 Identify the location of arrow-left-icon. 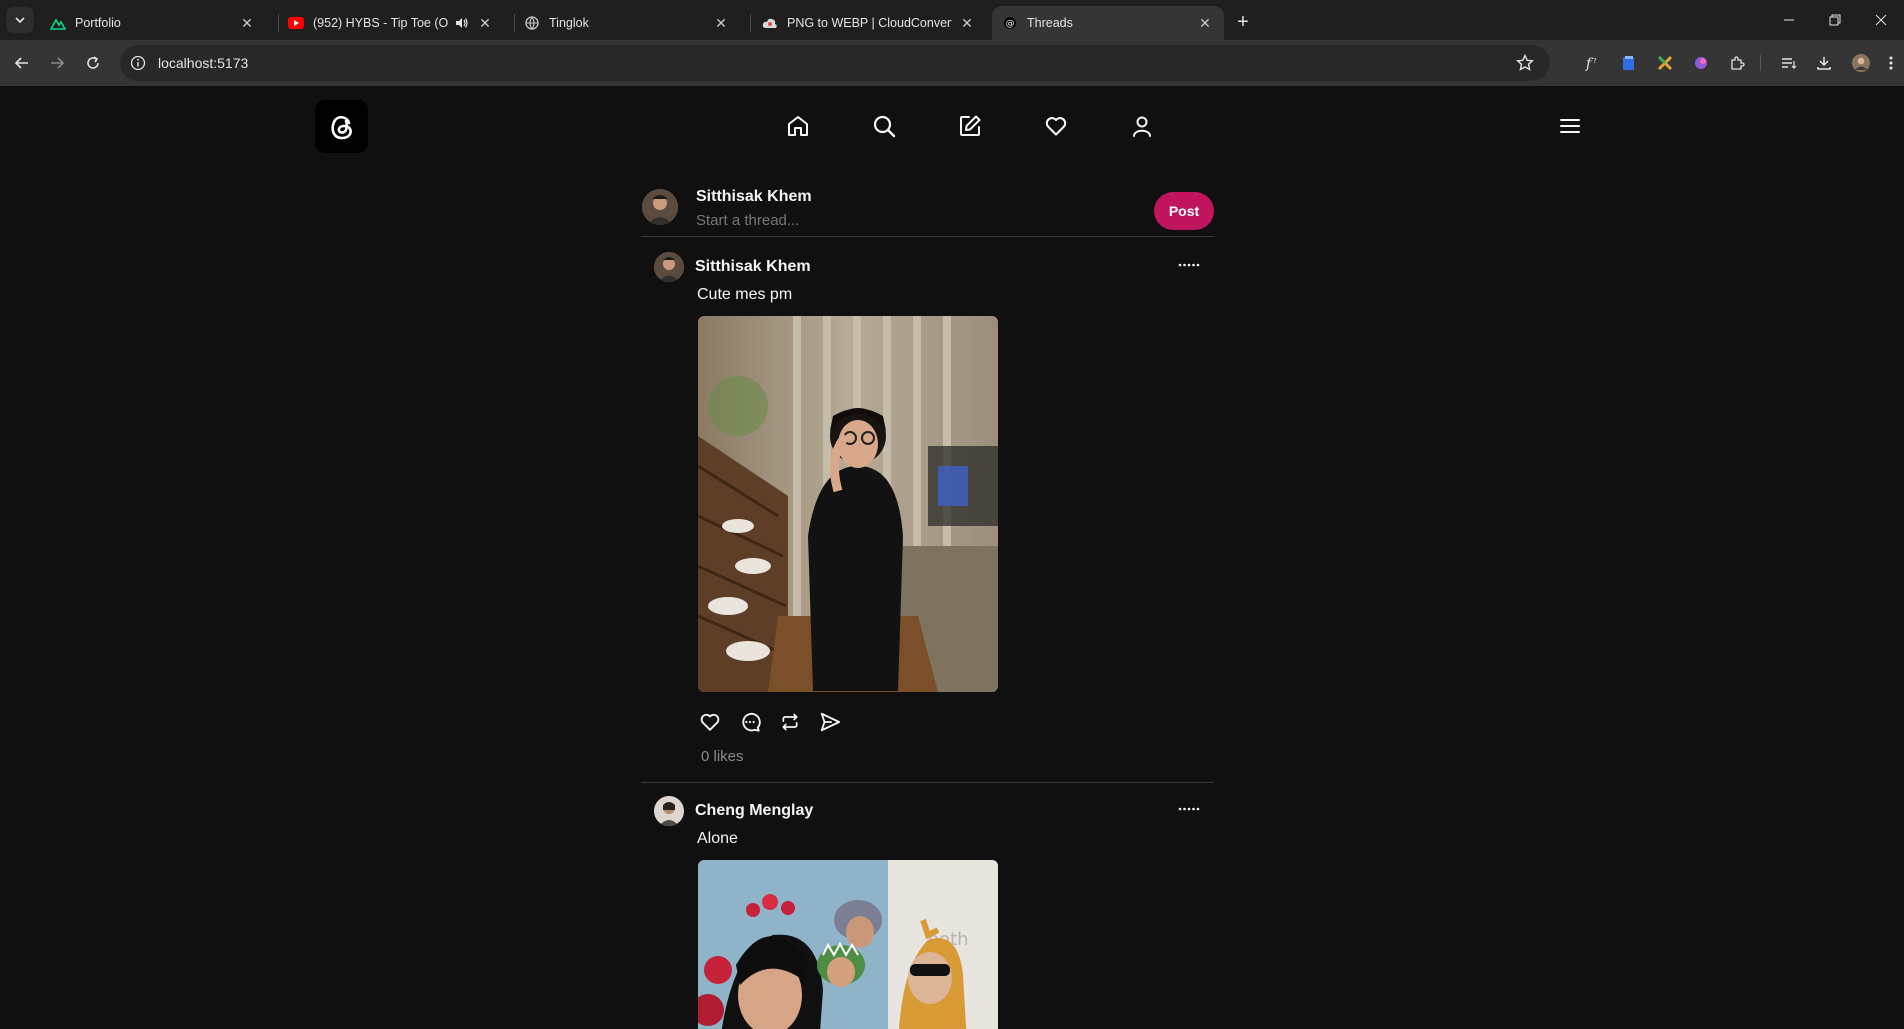
(21, 63).